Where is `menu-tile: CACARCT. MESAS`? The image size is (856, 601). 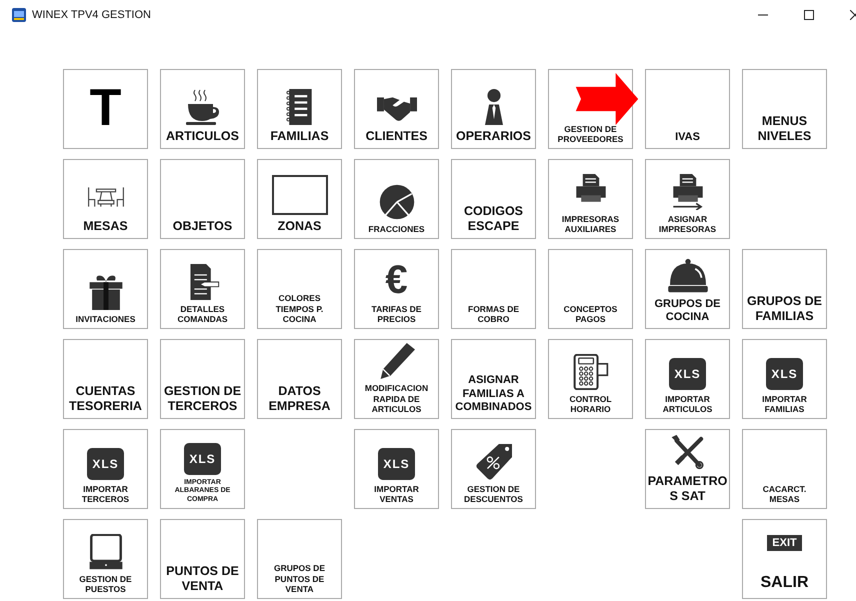
menu-tile: CACARCT. MESAS is located at coordinates (784, 469).